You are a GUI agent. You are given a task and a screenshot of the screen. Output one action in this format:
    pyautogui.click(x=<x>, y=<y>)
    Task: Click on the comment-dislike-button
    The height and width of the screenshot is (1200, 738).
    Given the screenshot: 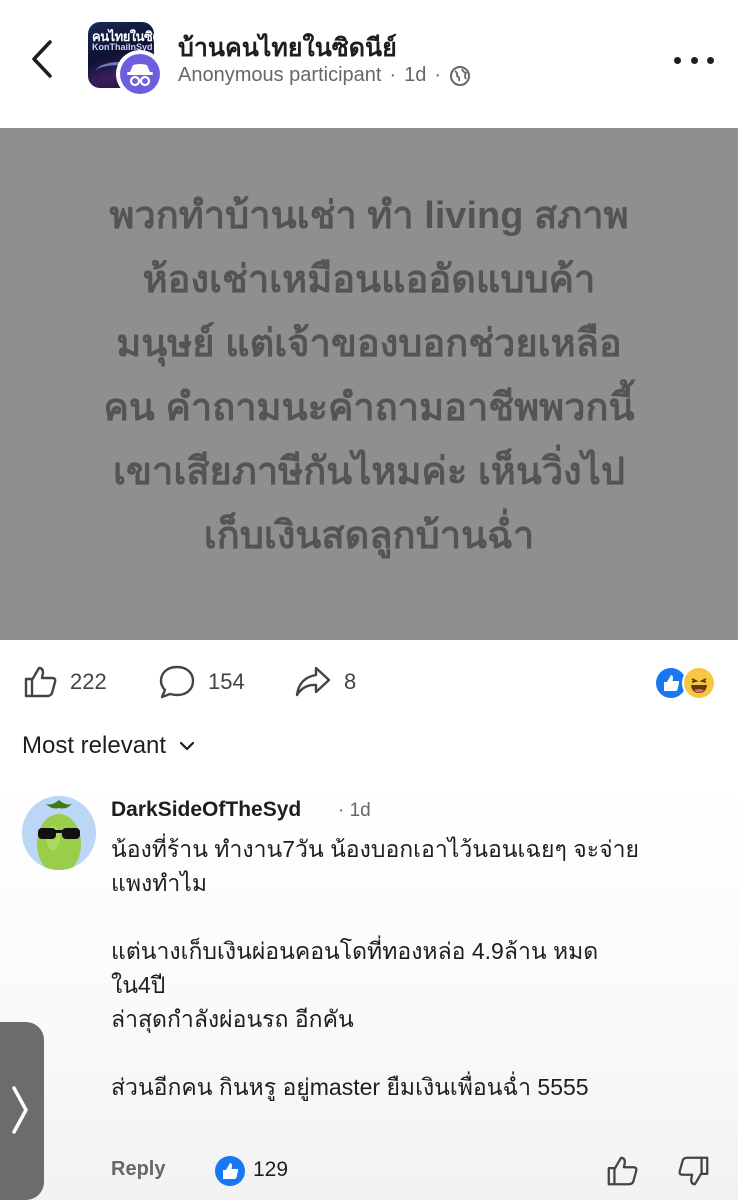 What is the action you would take?
    pyautogui.click(x=694, y=1171)
    